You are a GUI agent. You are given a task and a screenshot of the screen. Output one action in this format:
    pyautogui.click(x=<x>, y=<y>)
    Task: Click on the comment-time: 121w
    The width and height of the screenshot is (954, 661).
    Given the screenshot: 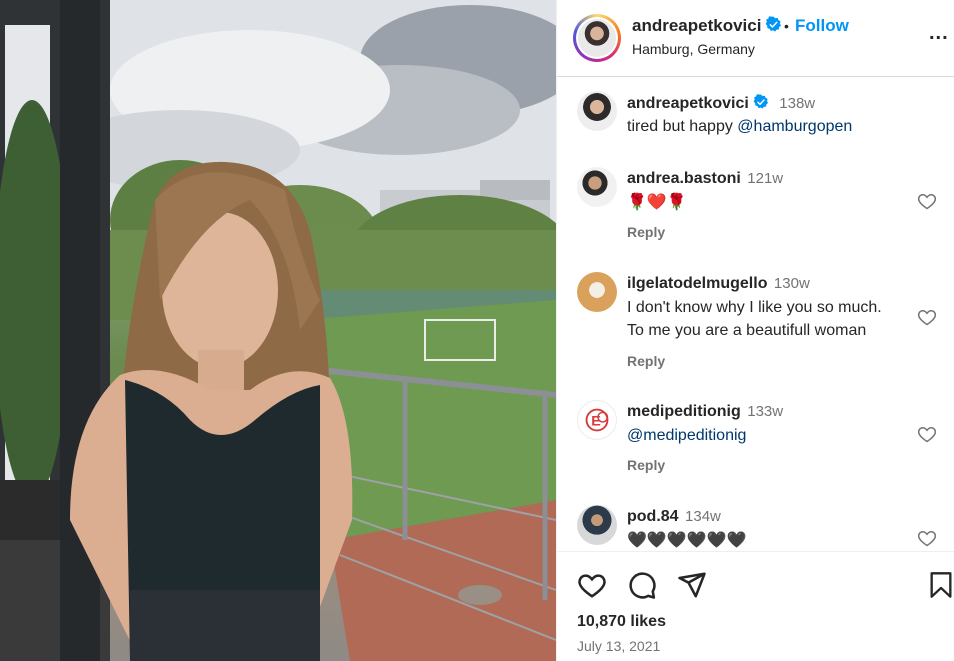 What is the action you would take?
    pyautogui.click(x=765, y=178)
    